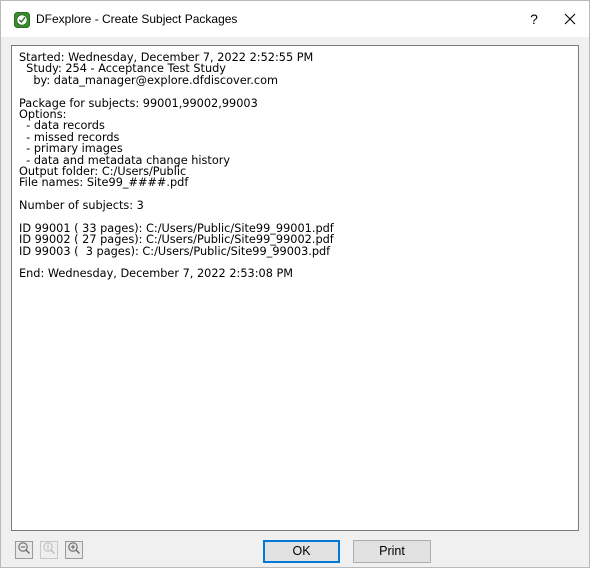  What do you see at coordinates (137, 19) in the screenshot?
I see `window-title: DFexplore - Create Subject Packages` at bounding box center [137, 19].